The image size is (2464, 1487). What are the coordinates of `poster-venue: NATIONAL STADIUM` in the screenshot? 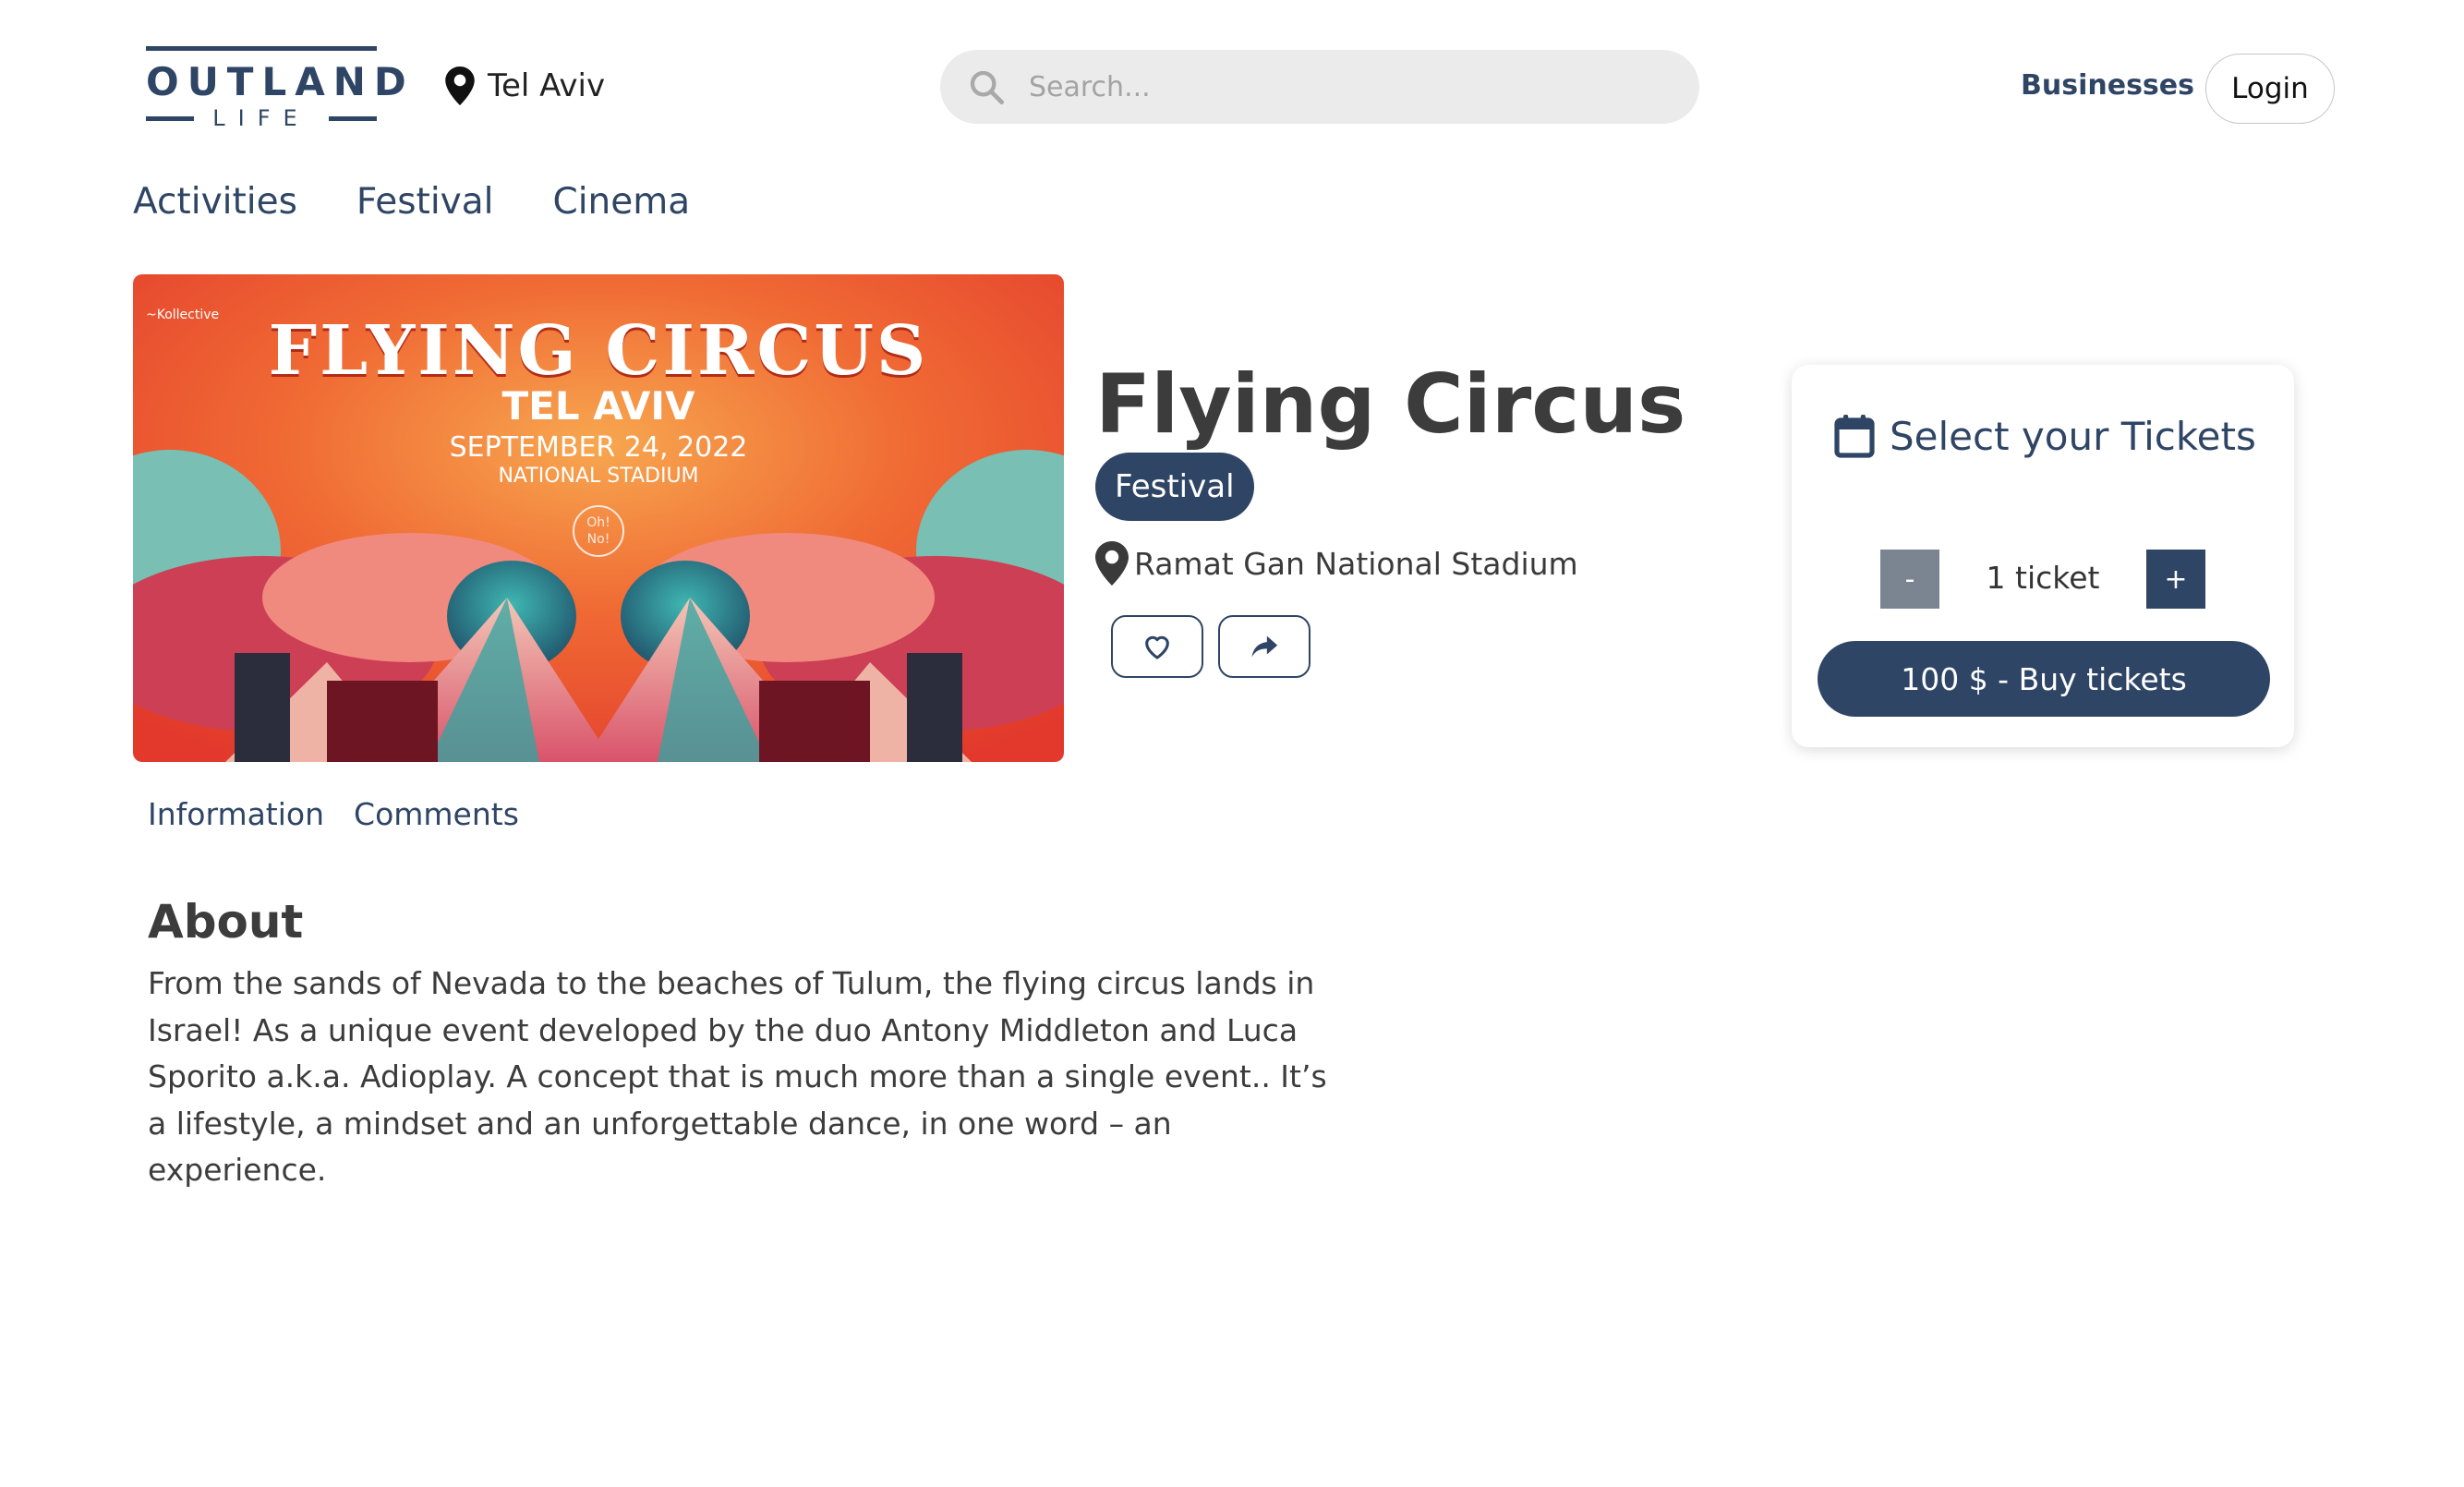 It's located at (598, 477).